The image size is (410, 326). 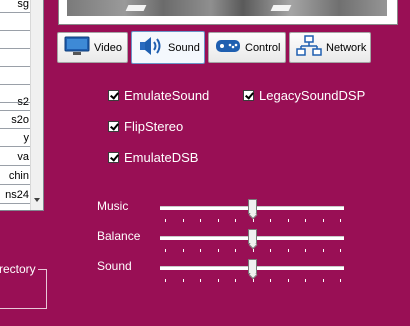 I want to click on flip-stereo-label: FlipStereo, so click(x=154, y=126).